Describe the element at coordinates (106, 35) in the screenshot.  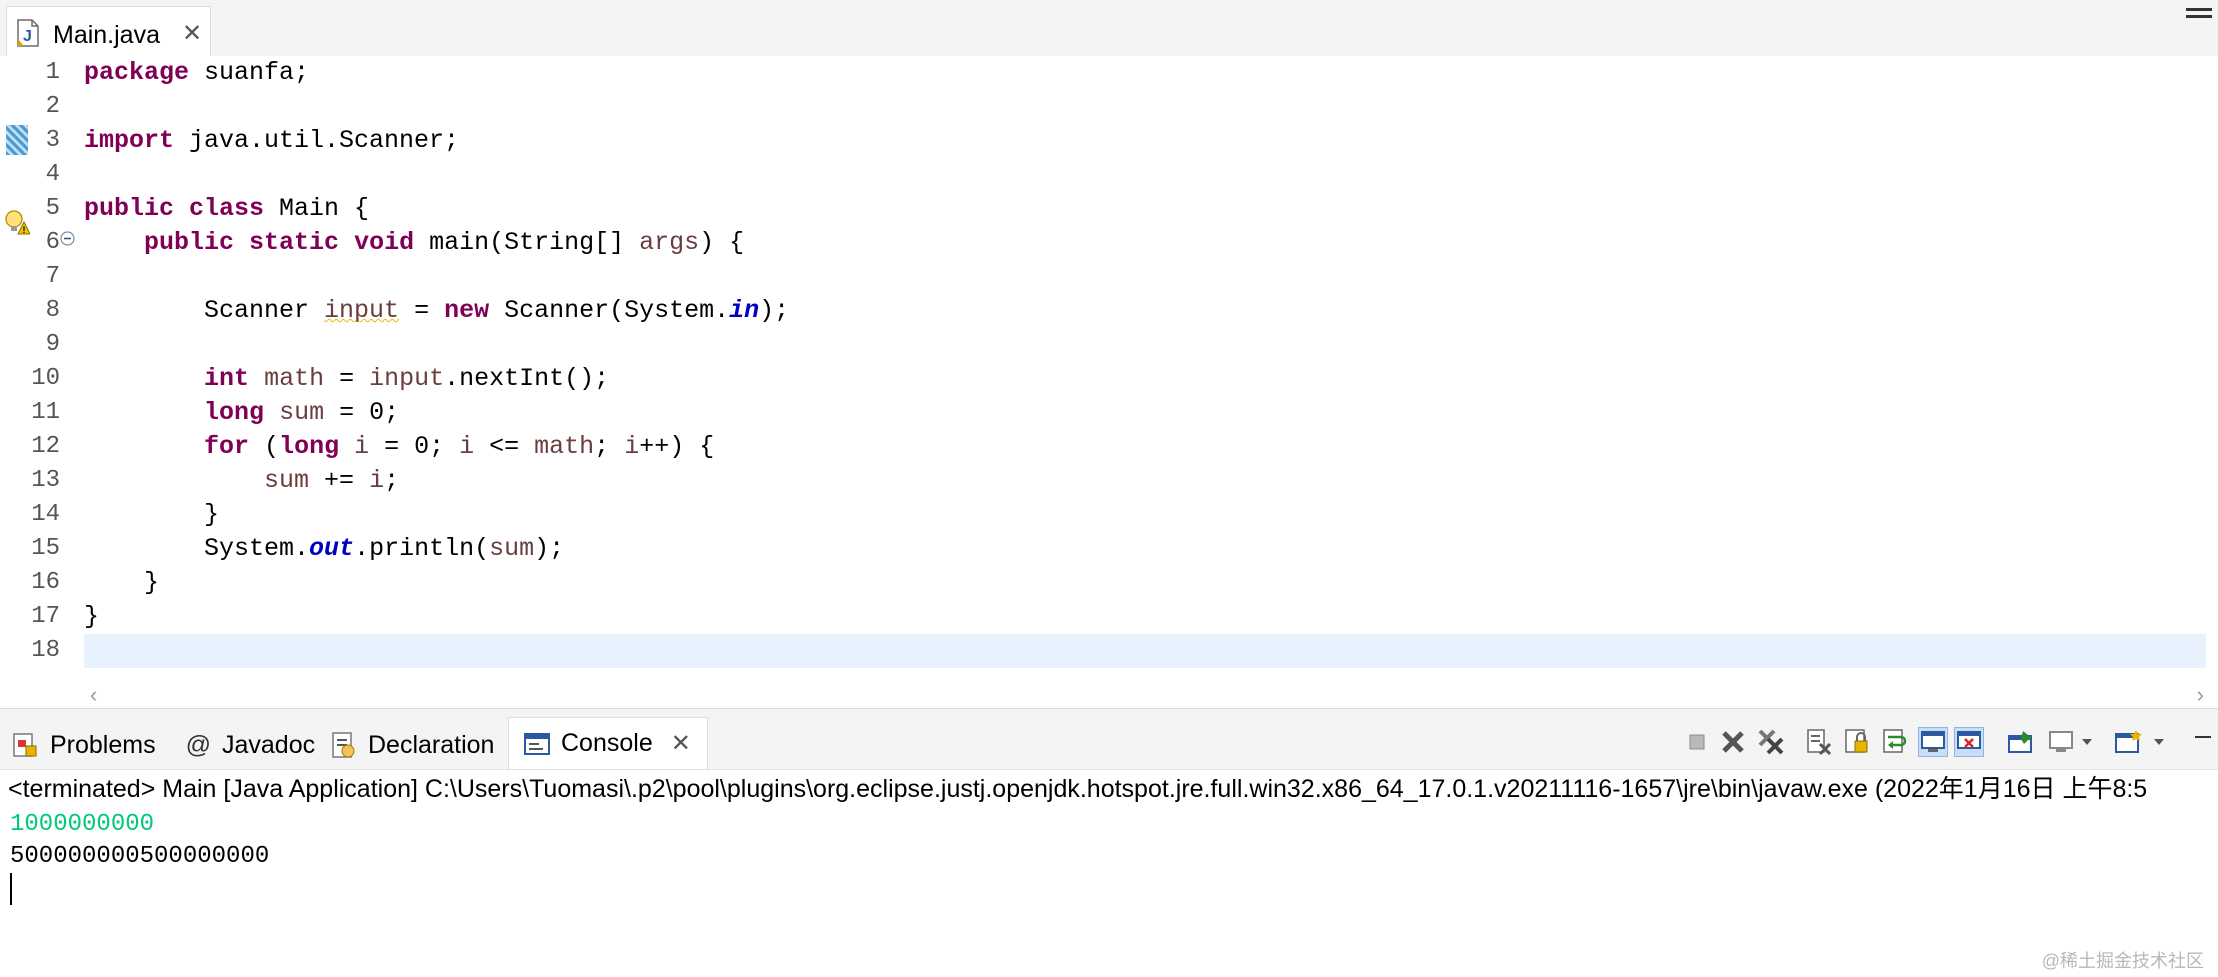
I see `editor-tab-label: Main.java` at that location.